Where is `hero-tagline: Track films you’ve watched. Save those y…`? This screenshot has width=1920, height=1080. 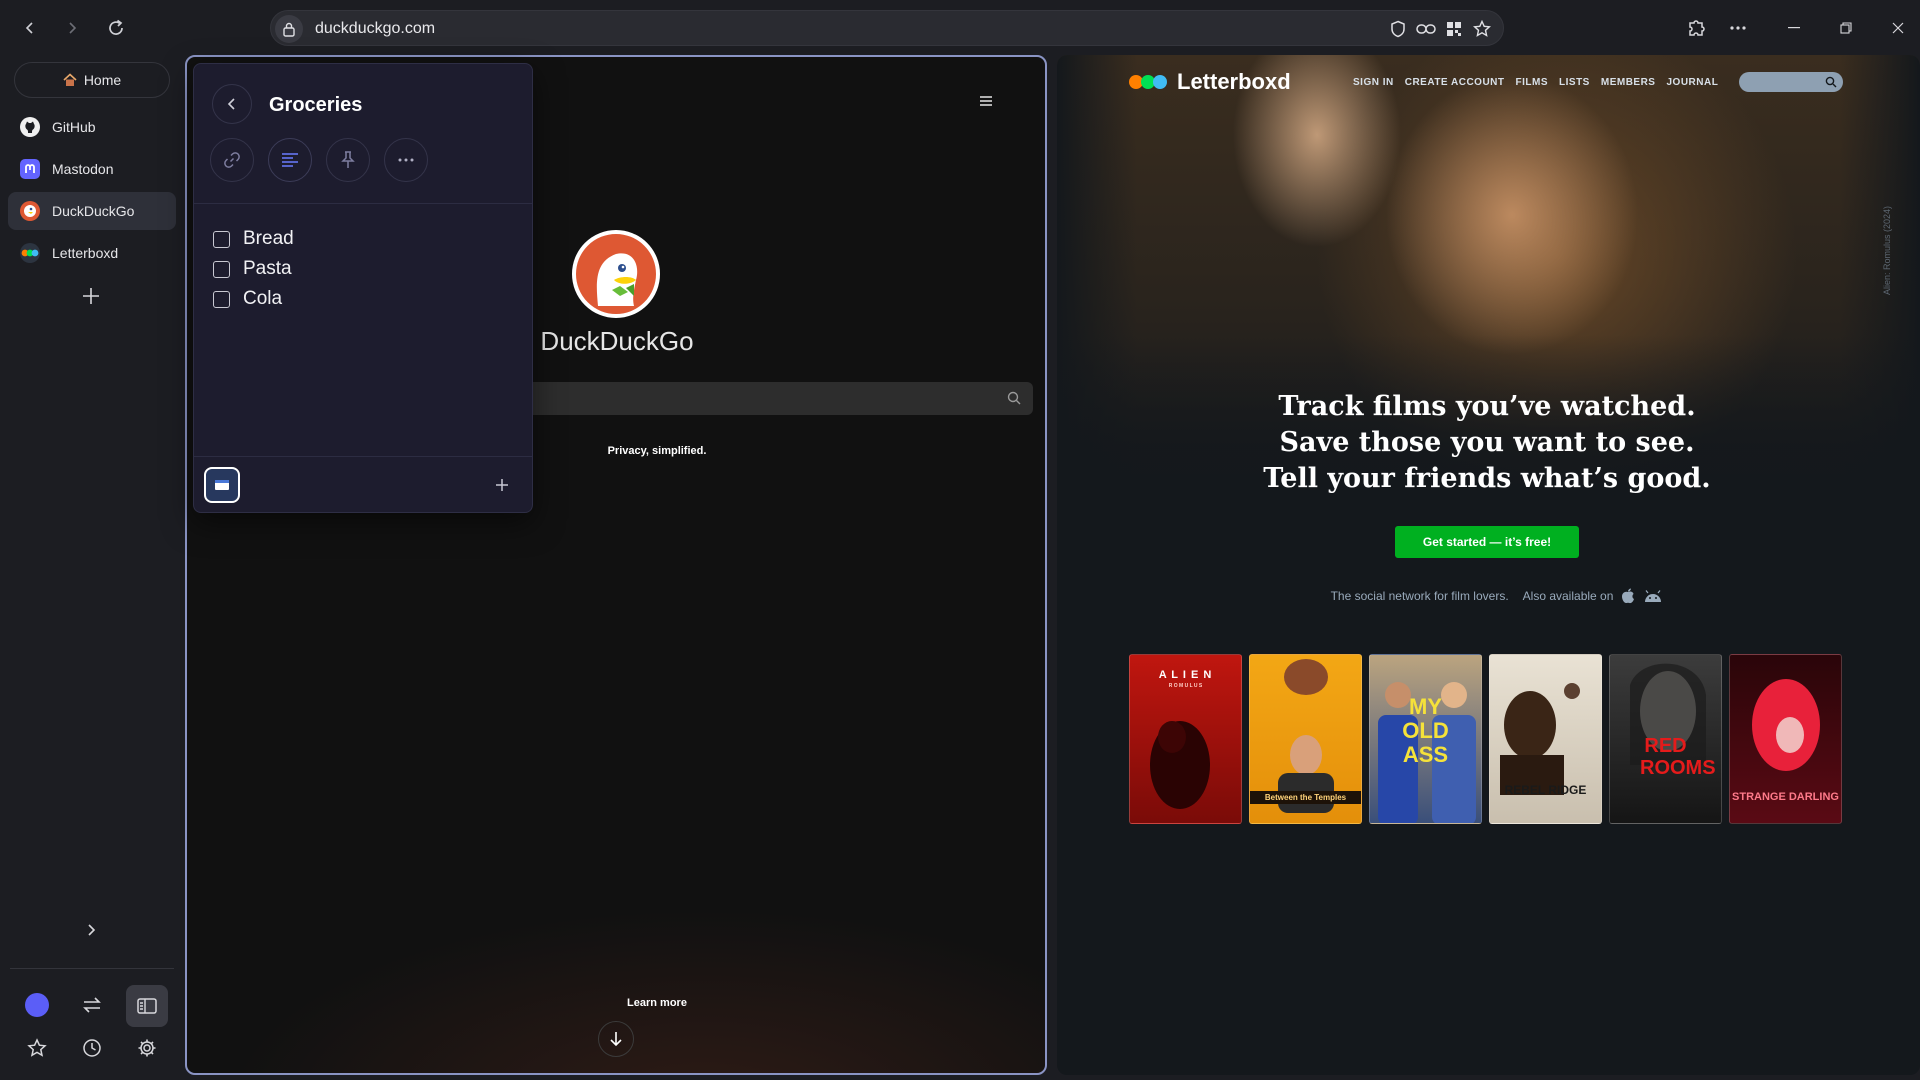 hero-tagline: Track films you’ve watched. Save those y… is located at coordinates (1487, 443).